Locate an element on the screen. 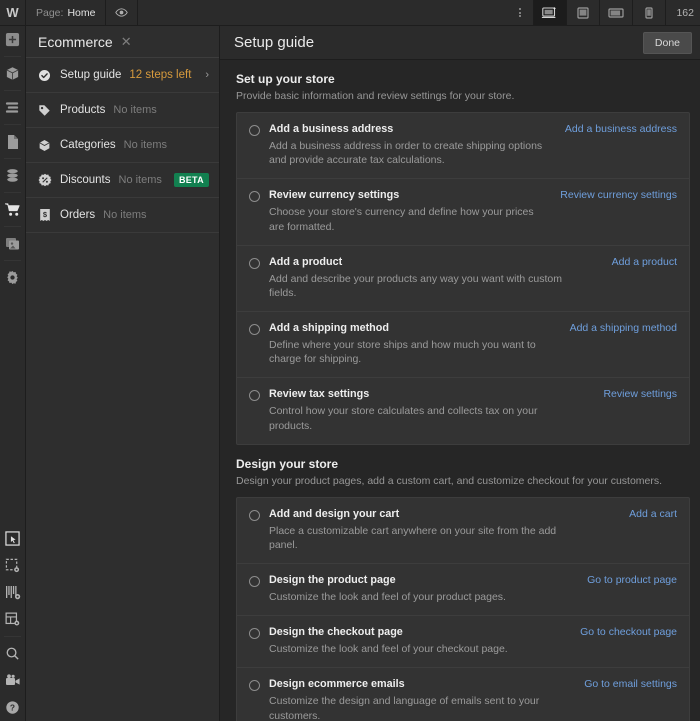 Image resolution: width=700 pixels, height=721 pixels. task-action-link: Add a business address is located at coordinates (621, 129).